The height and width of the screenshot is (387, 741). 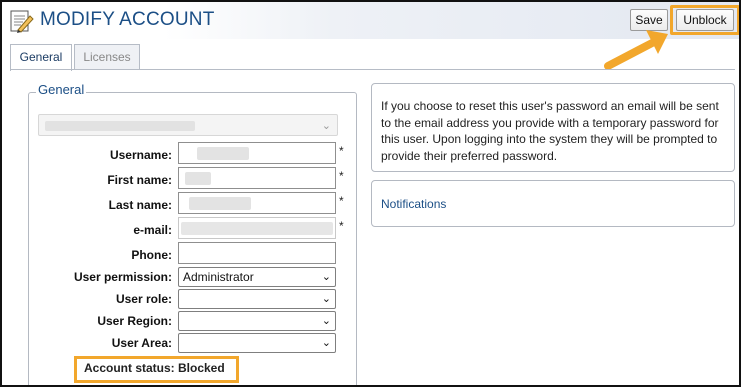 I want to click on user-role-select: ⌄, so click(x=257, y=299).